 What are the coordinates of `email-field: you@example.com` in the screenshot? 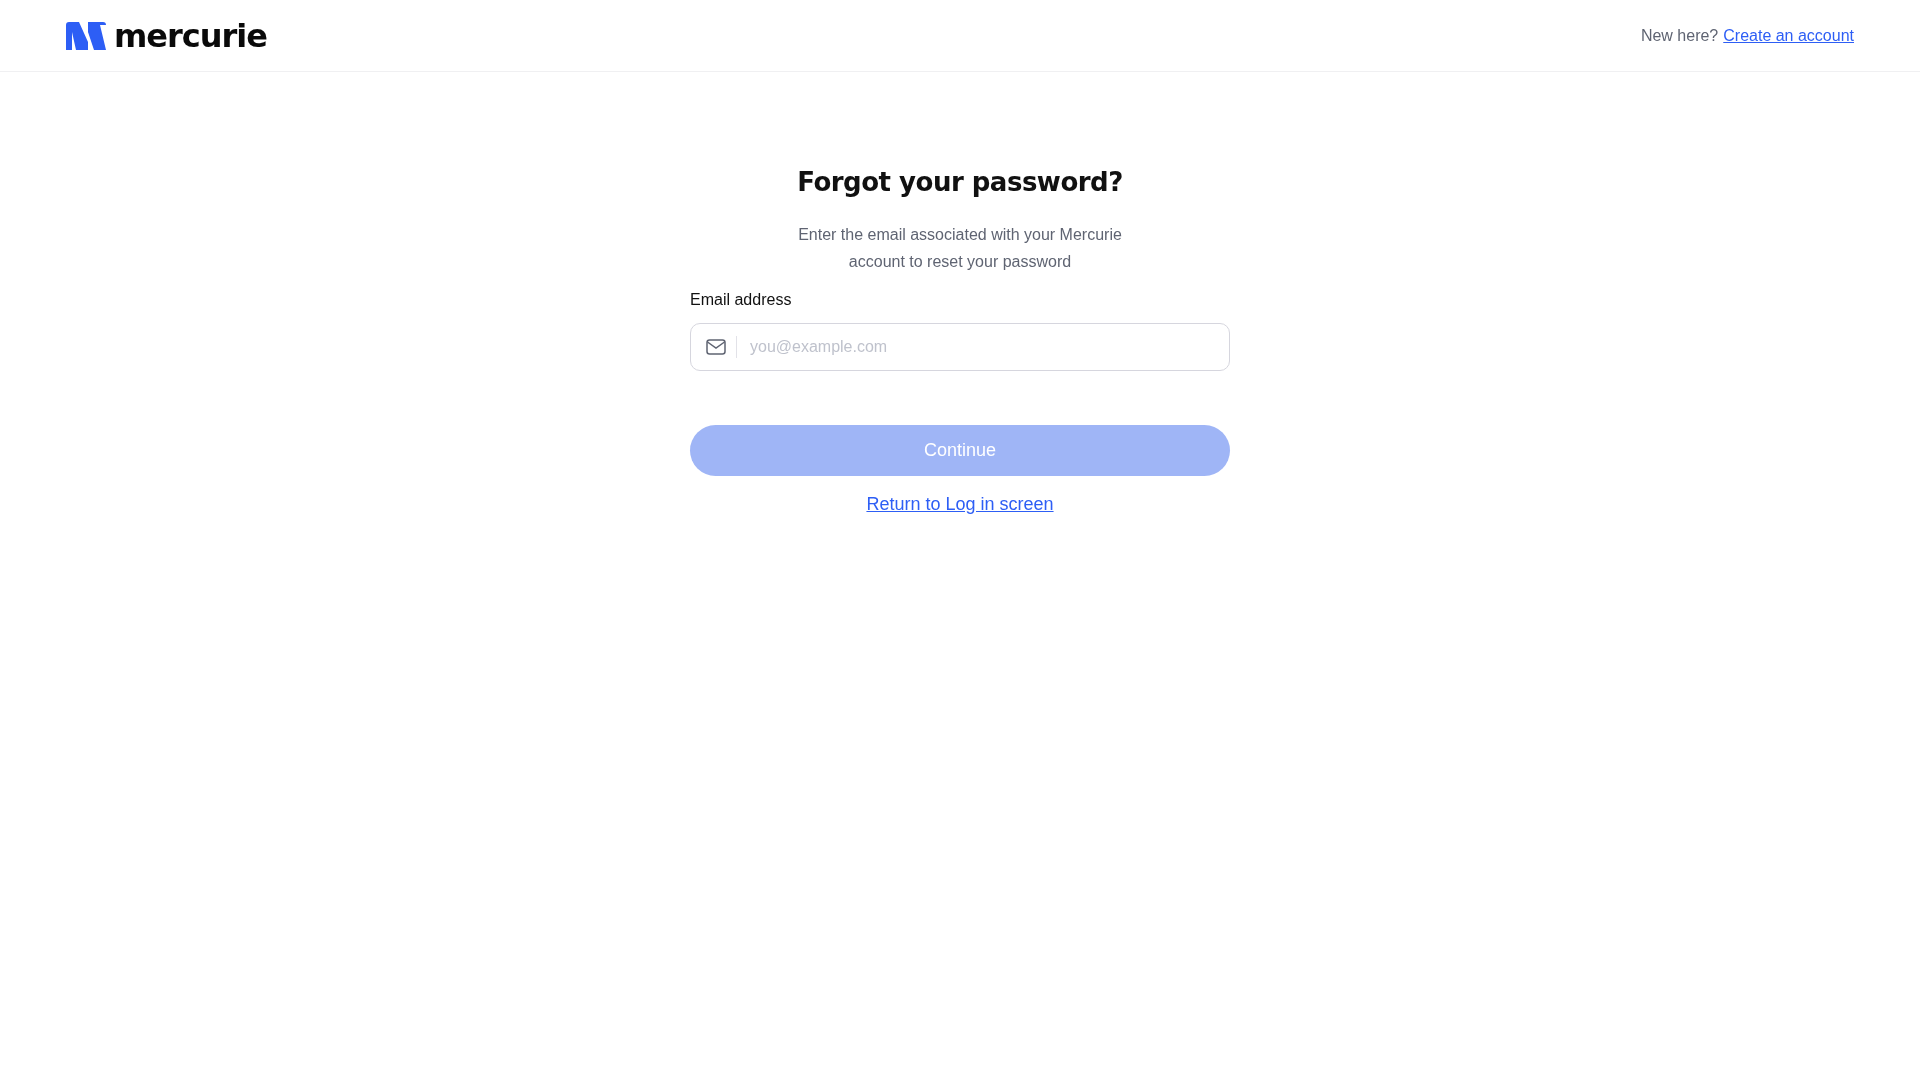 It's located at (960, 347).